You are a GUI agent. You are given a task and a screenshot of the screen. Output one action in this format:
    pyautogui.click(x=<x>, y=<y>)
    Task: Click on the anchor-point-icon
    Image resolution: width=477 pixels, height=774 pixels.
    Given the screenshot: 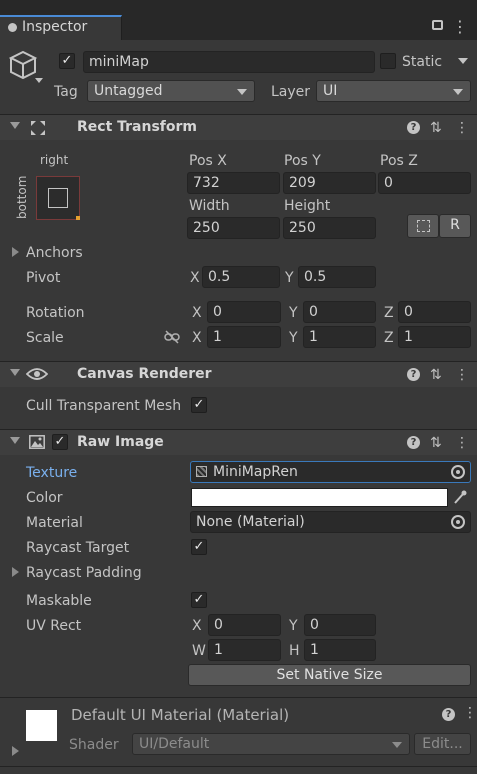 What is the action you would take?
    pyautogui.click(x=78, y=218)
    